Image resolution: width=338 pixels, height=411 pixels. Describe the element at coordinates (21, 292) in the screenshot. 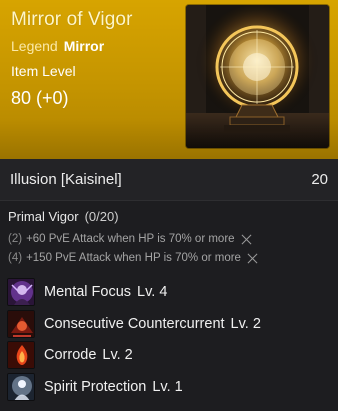

I see `mental-focus-icon` at that location.